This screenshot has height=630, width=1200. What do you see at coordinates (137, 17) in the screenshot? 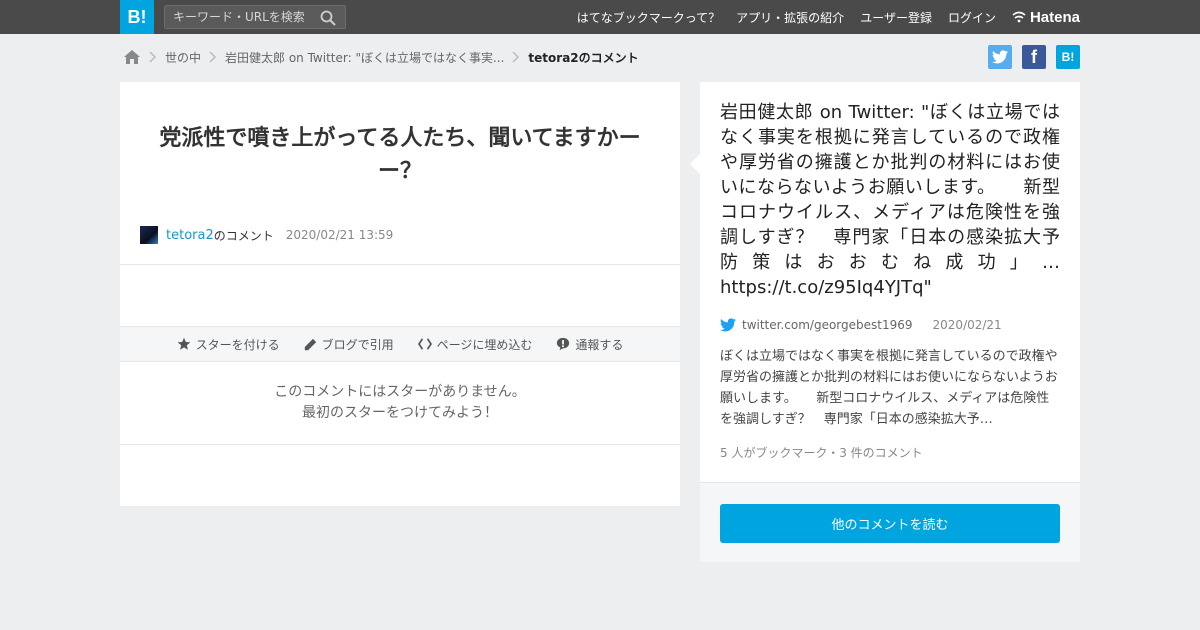
I see `hatena-bookmark-logo: B!` at bounding box center [137, 17].